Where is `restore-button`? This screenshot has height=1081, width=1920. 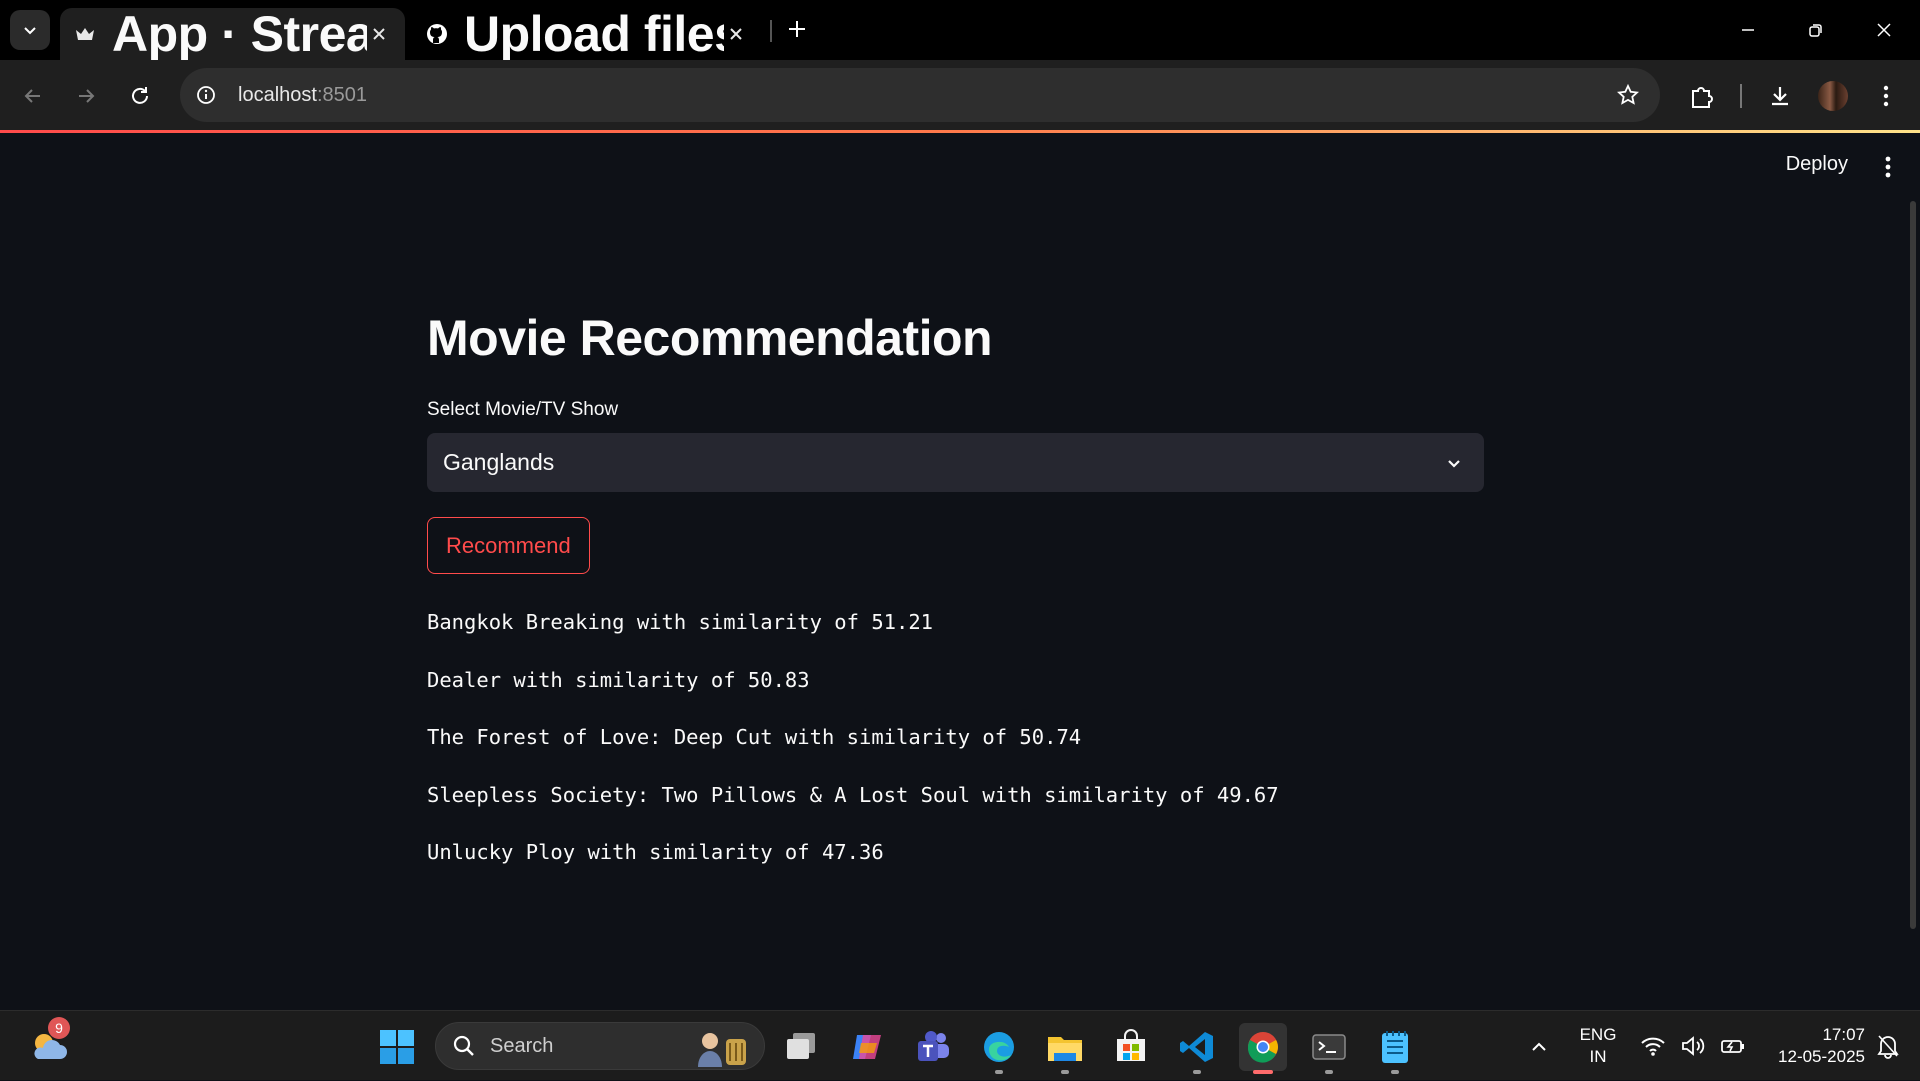
restore-button is located at coordinates (1816, 30).